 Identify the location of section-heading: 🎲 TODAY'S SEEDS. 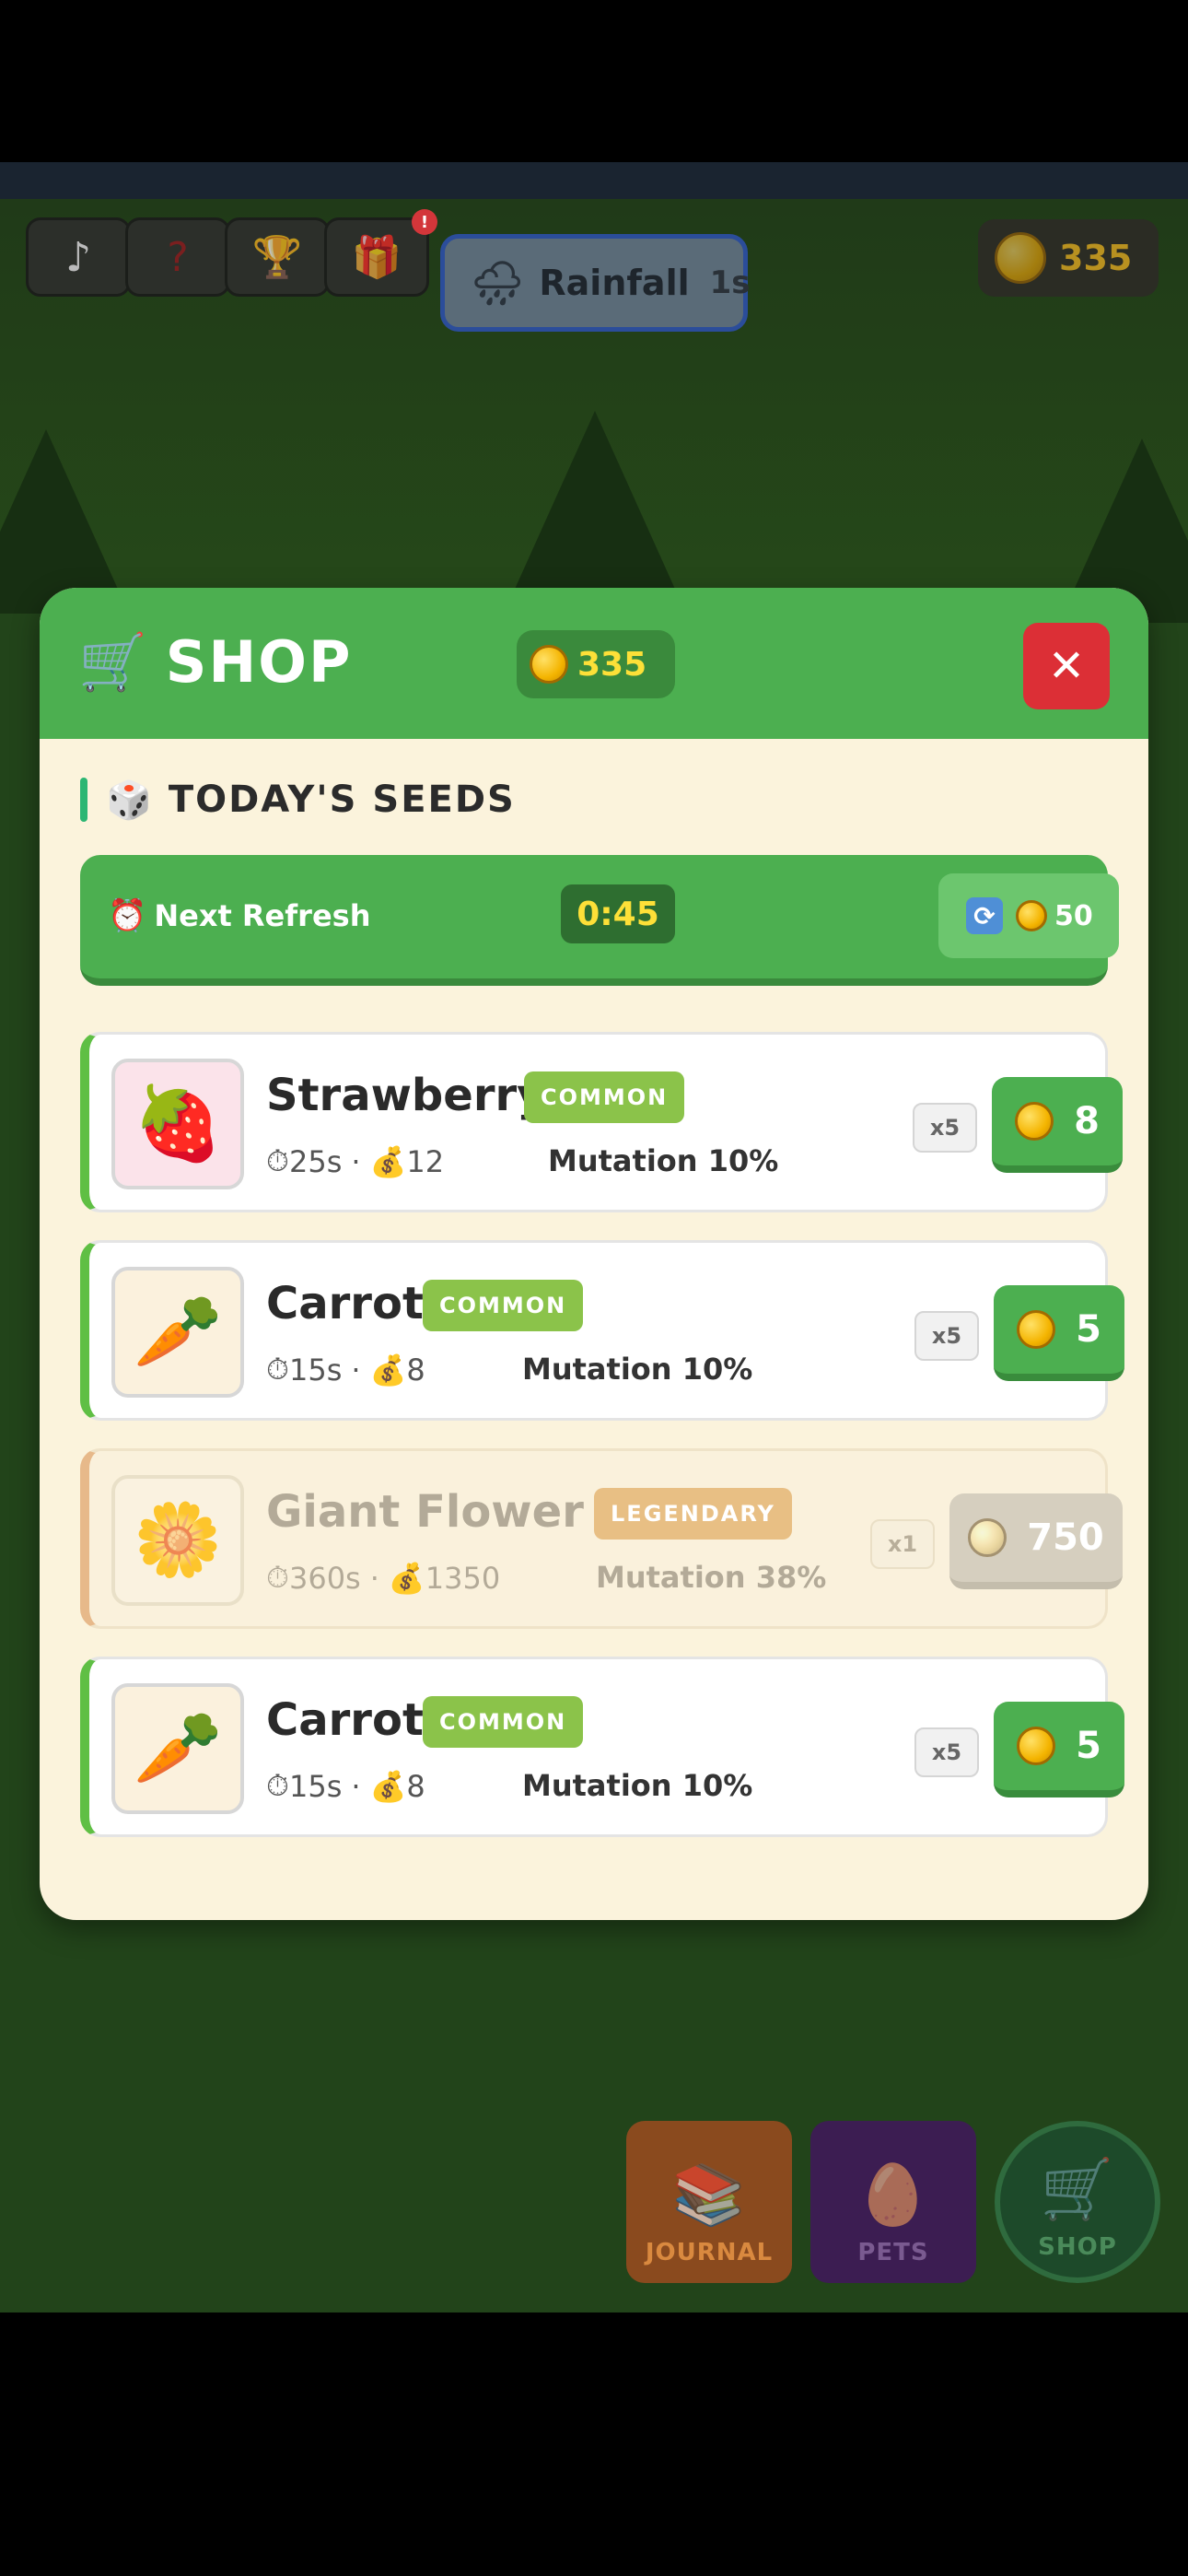
(298, 800).